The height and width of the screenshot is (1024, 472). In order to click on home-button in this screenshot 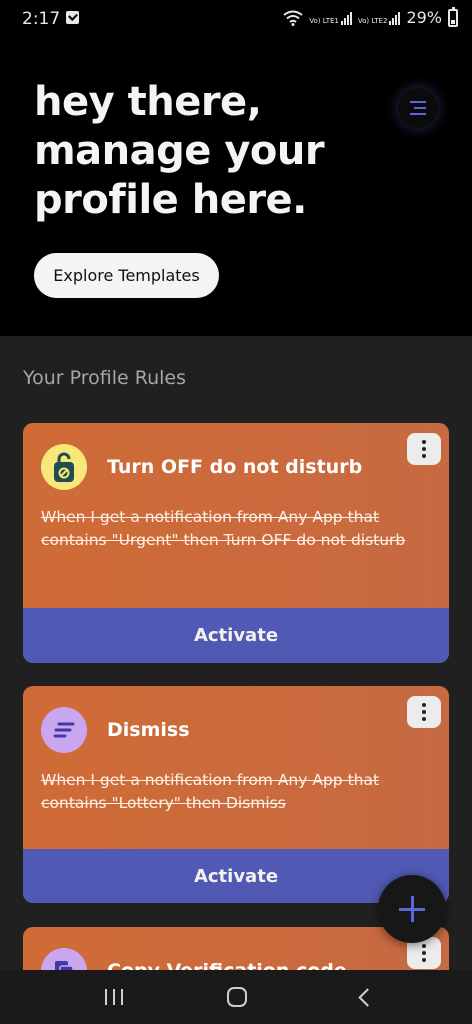, I will do `click(237, 997)`.